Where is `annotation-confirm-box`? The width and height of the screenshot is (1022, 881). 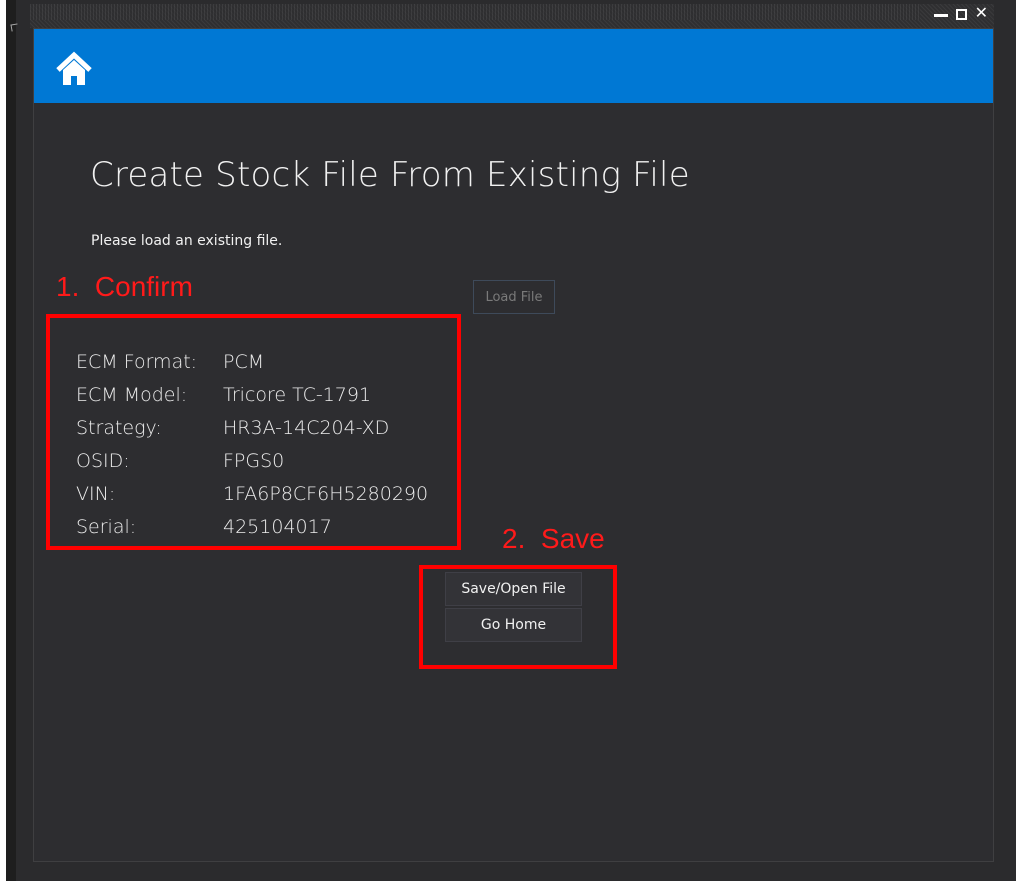 annotation-confirm-box is located at coordinates (253, 432).